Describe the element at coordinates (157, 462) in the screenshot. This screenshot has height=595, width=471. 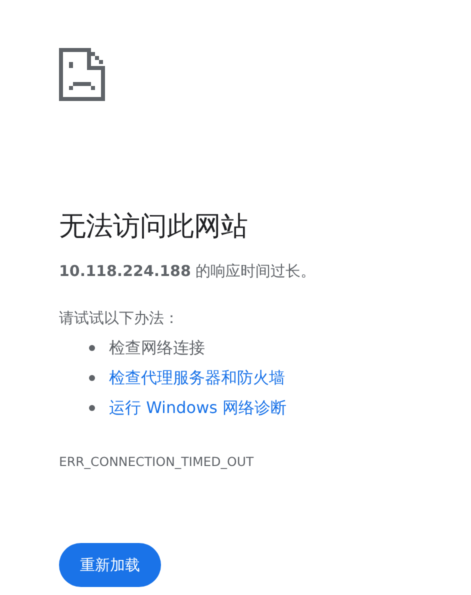
I see `error-code: ERR_CONNECTION_TIMED_OUT` at that location.